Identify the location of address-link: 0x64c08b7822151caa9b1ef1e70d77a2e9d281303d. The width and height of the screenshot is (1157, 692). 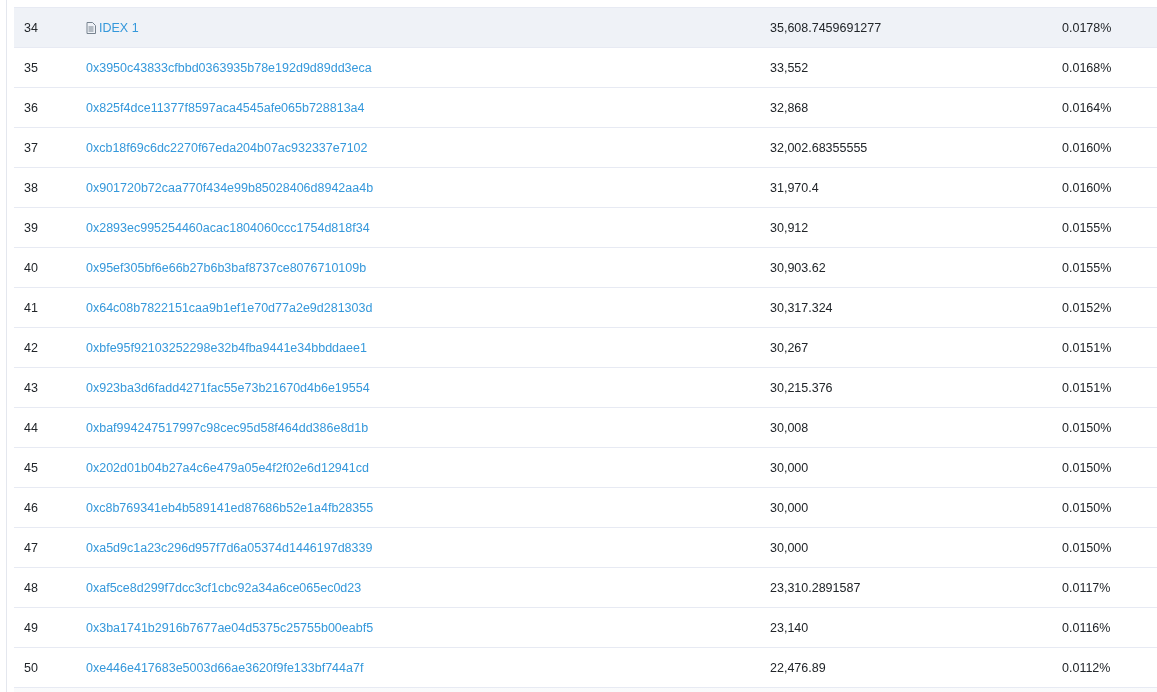
(229, 307).